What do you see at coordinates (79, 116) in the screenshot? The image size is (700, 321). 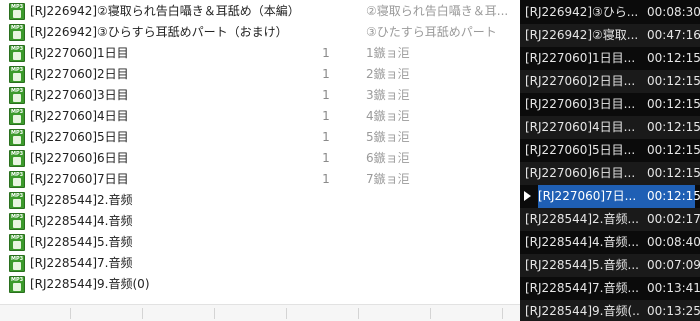 I see `file-name: [RJ227060]4日目` at bounding box center [79, 116].